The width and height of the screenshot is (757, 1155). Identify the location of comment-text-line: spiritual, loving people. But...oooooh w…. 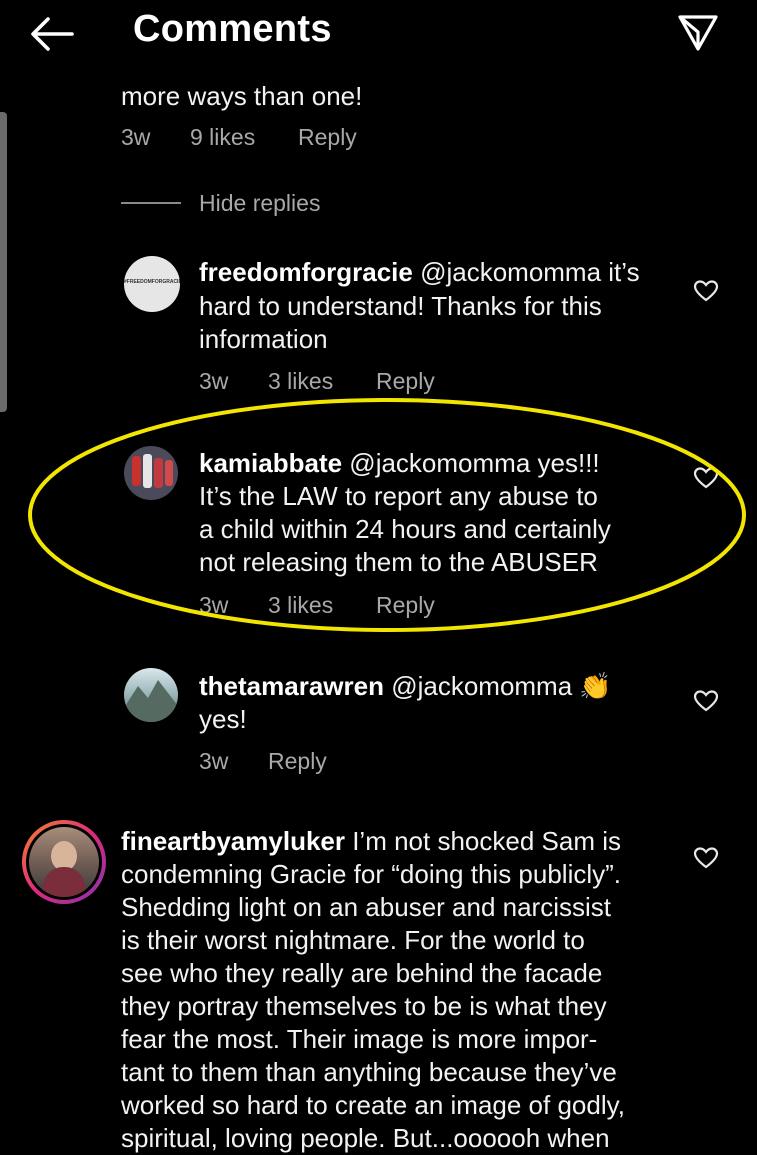
(365, 1138).